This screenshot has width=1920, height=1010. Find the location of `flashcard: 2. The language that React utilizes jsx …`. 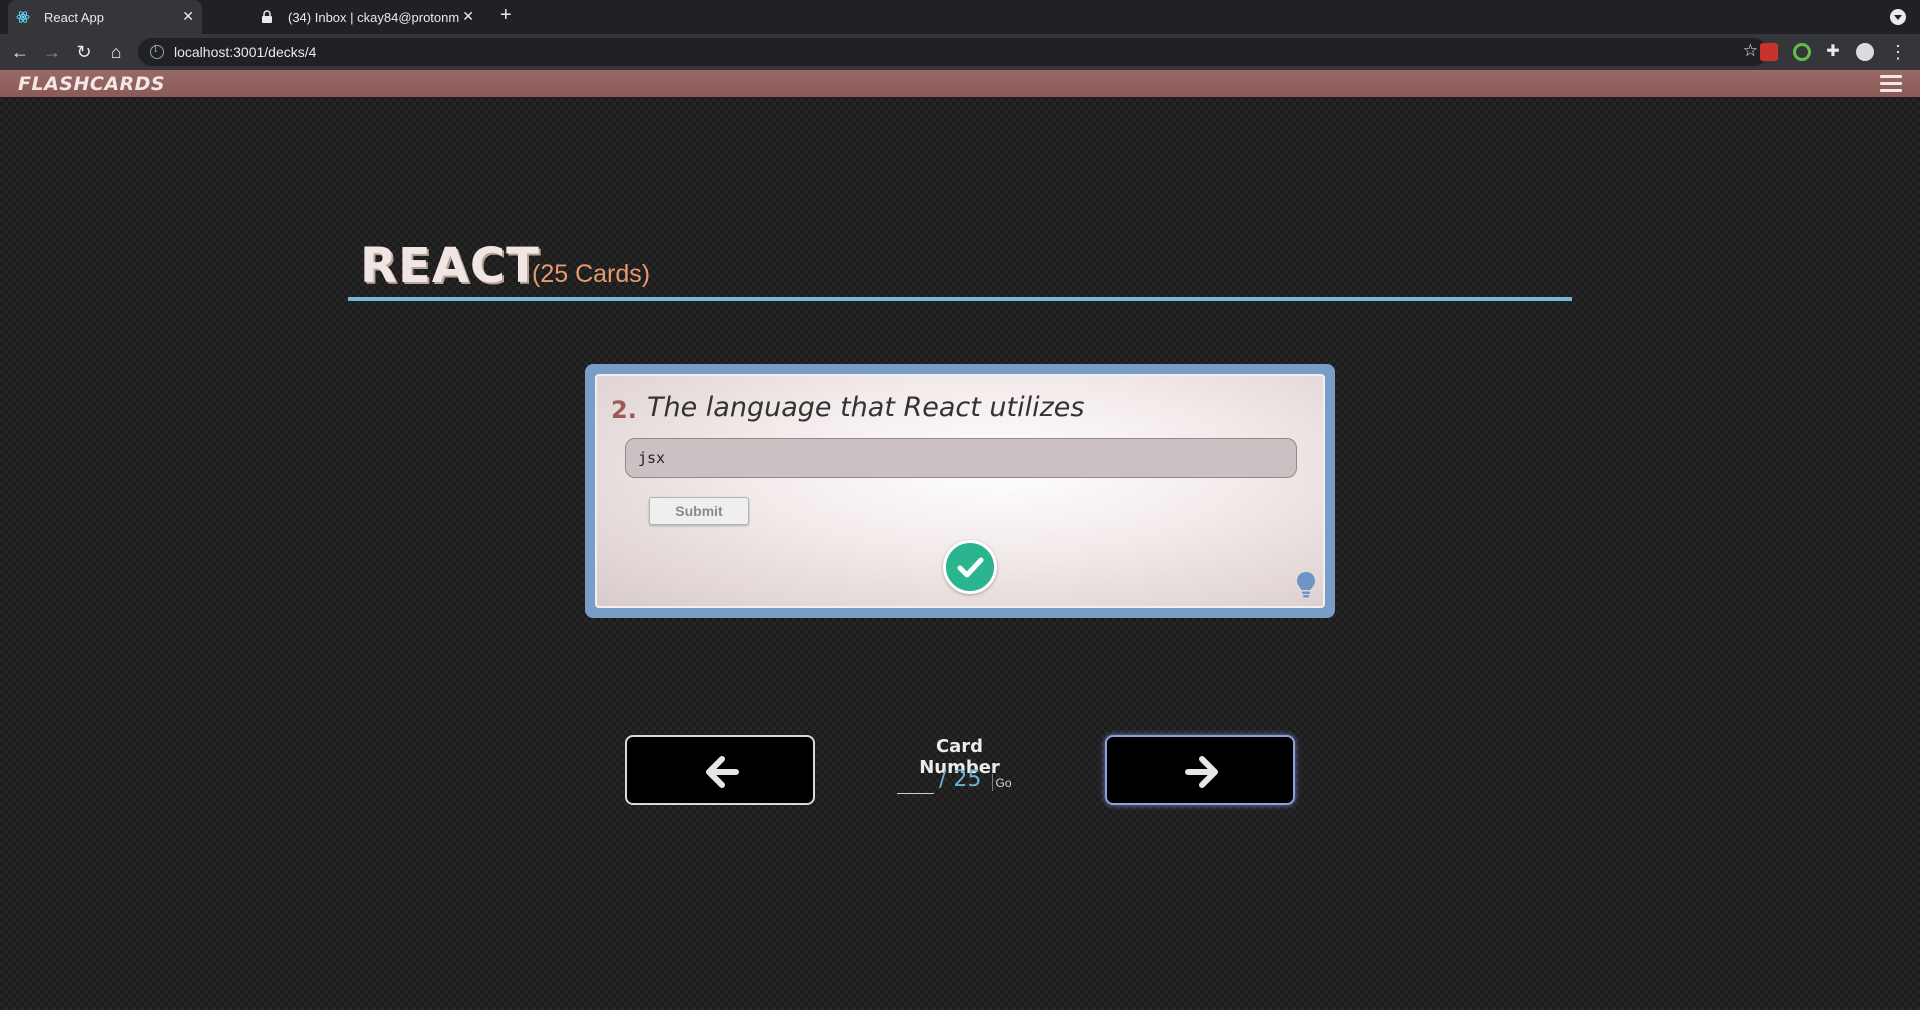

flashcard: 2. The language that React utilizes jsx … is located at coordinates (960, 491).